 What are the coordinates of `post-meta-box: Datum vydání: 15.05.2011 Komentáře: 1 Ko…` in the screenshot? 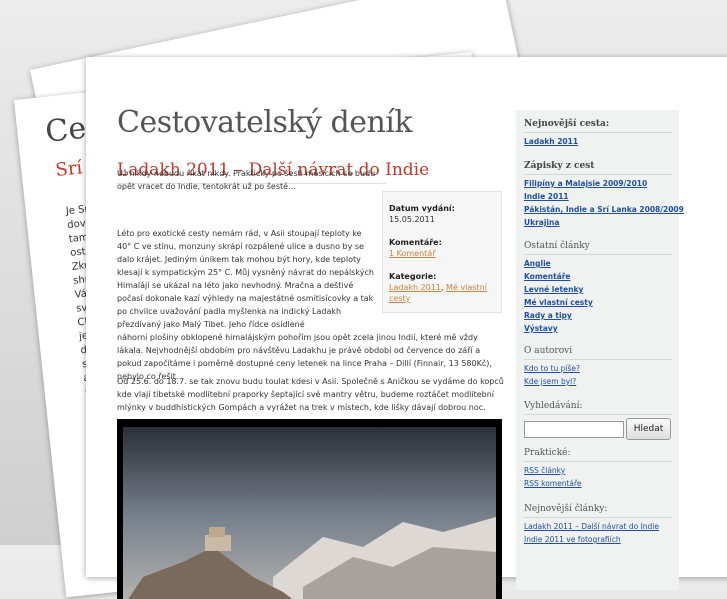 It's located at (442, 252).